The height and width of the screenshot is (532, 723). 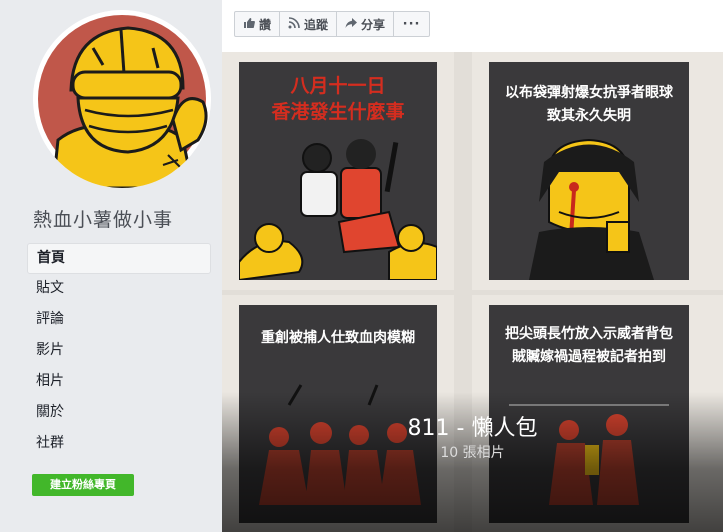 What do you see at coordinates (316, 24) in the screenshot?
I see `follow-label: 追蹤` at bounding box center [316, 24].